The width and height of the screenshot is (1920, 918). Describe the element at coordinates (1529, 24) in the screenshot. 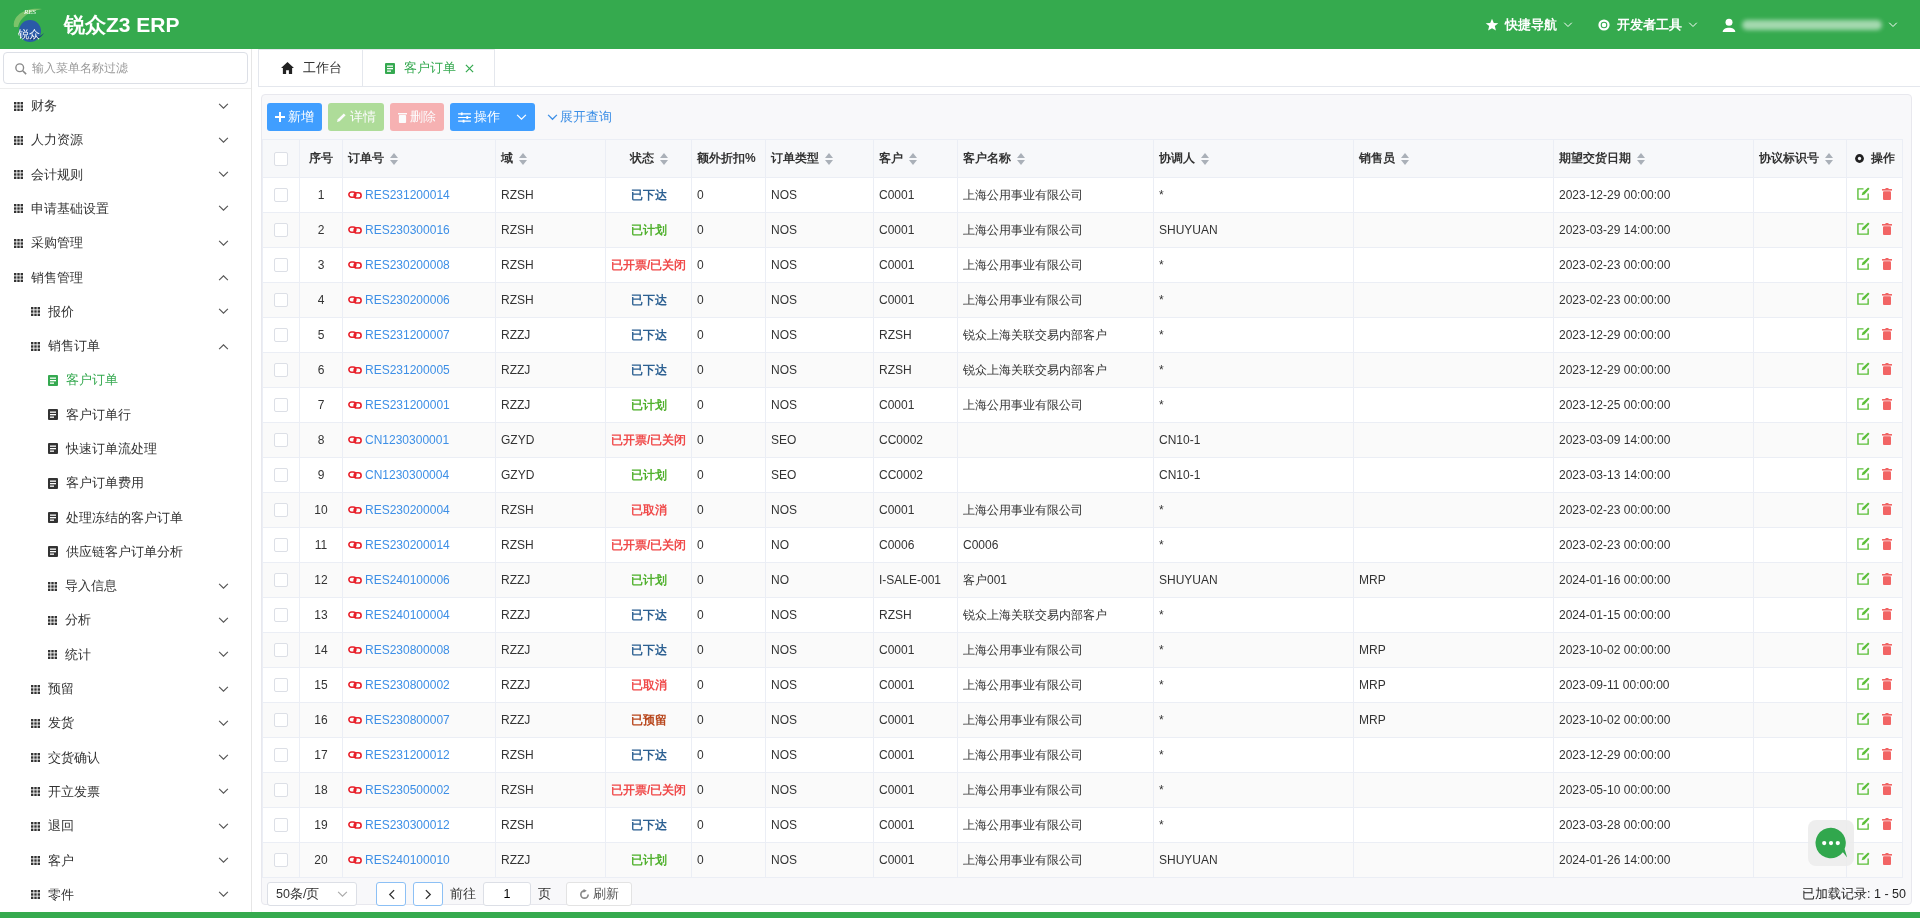

I see `nav-menu: 快捷导航` at that location.